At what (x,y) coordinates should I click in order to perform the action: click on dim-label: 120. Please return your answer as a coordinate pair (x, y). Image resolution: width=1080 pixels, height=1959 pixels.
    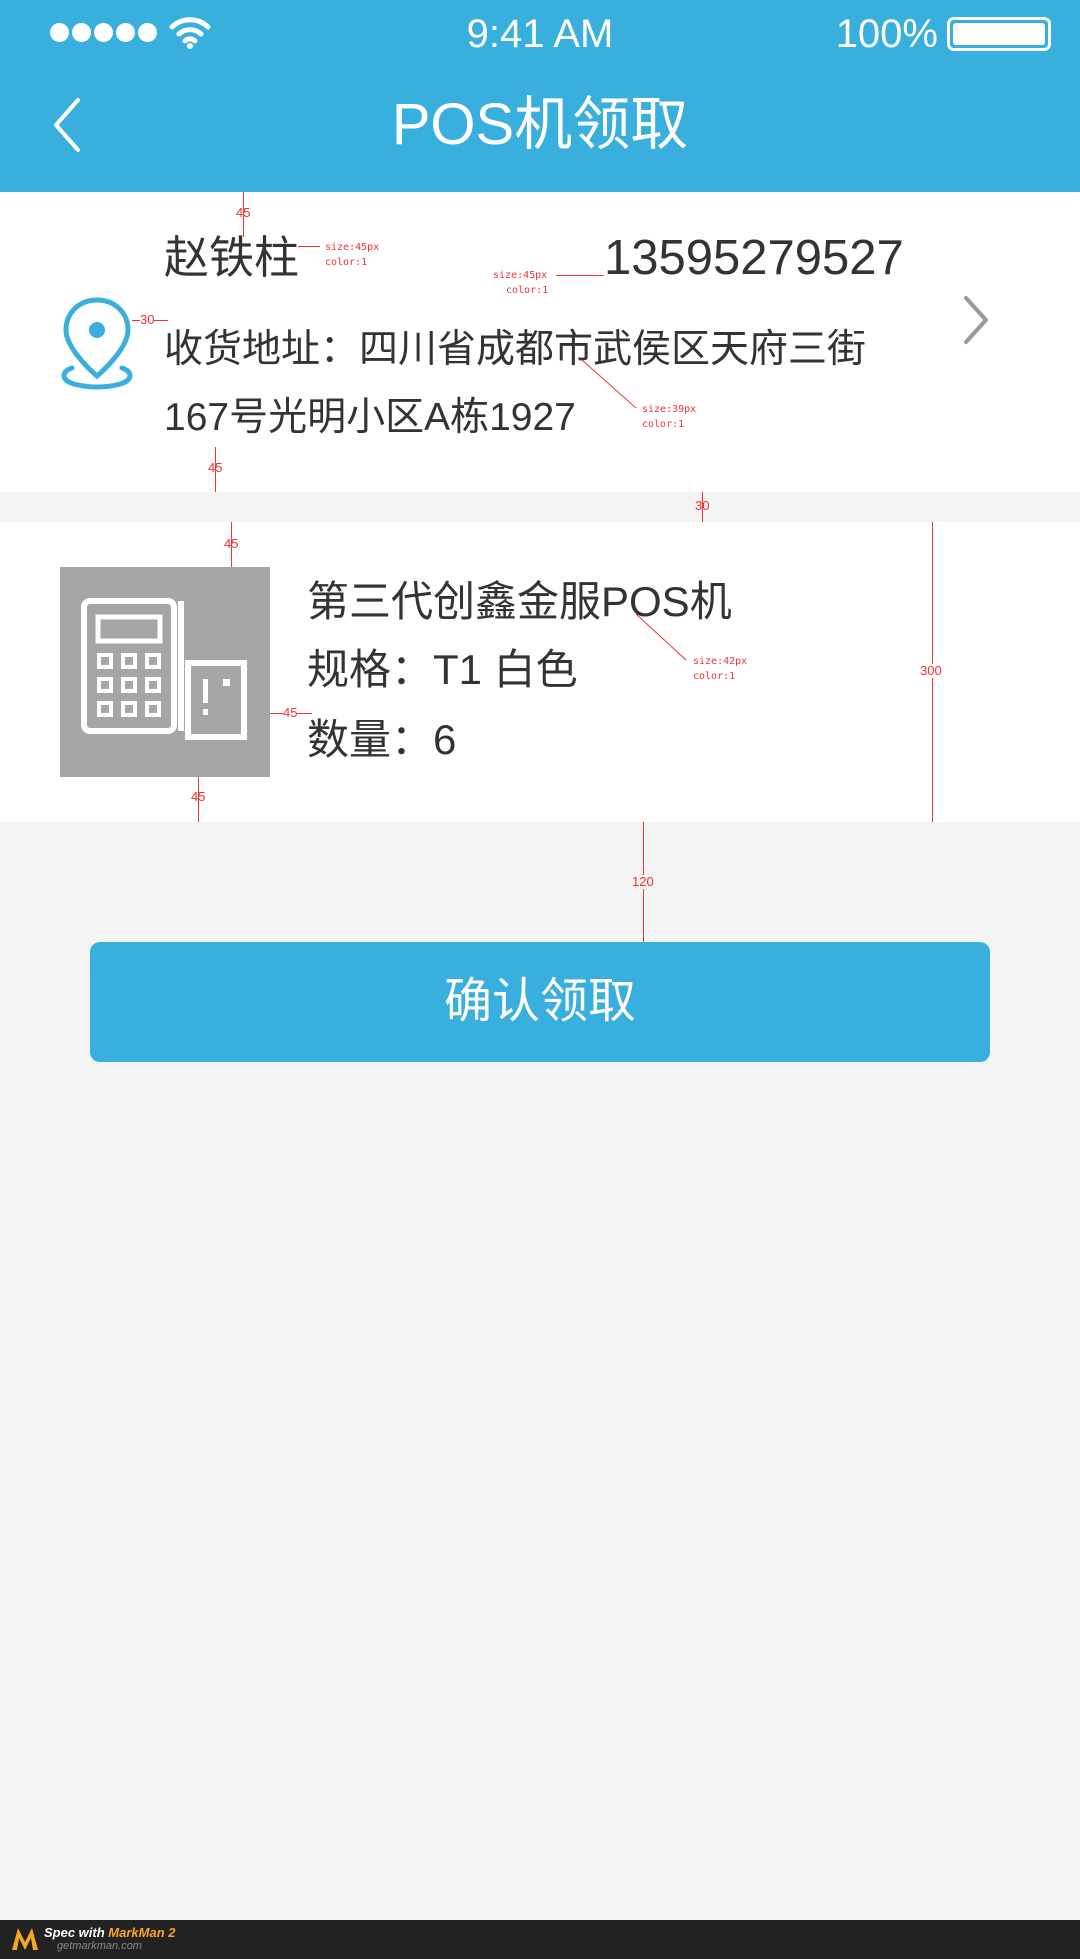
    Looking at the image, I should click on (643, 881).